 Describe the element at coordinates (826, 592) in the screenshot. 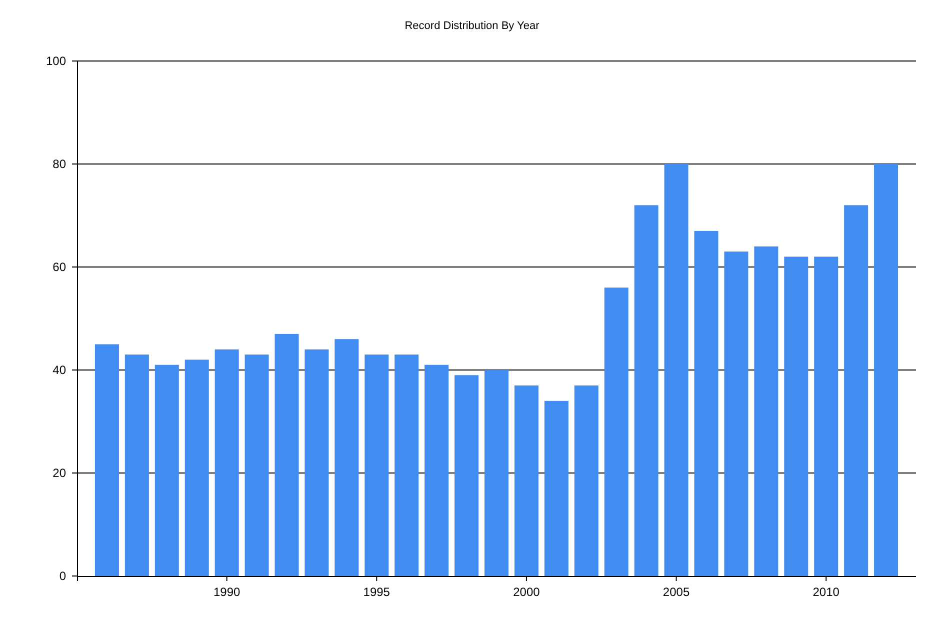

I see `tick-label: 2010` at that location.